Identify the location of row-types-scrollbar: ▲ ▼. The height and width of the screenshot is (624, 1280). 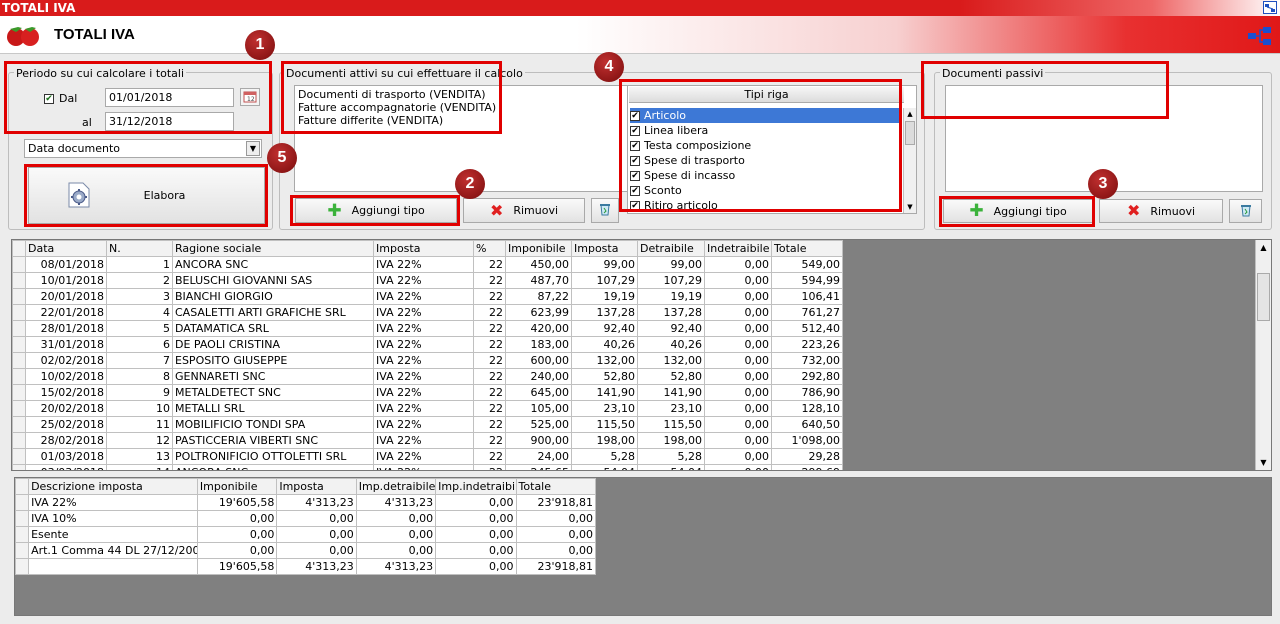
(909, 160).